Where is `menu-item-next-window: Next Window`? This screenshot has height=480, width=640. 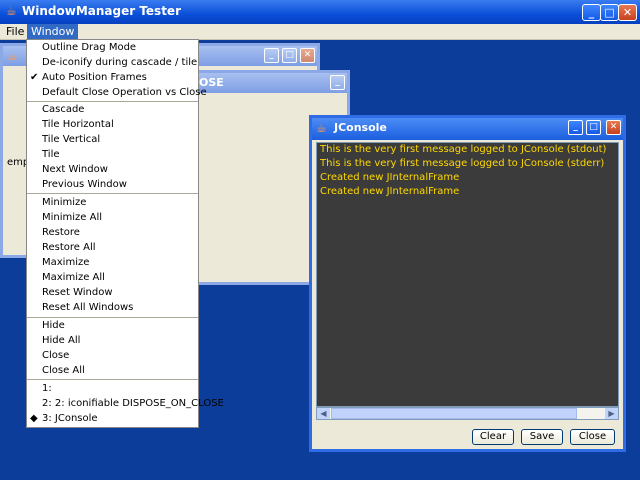
menu-item-next-window: Next Window is located at coordinates (112, 169).